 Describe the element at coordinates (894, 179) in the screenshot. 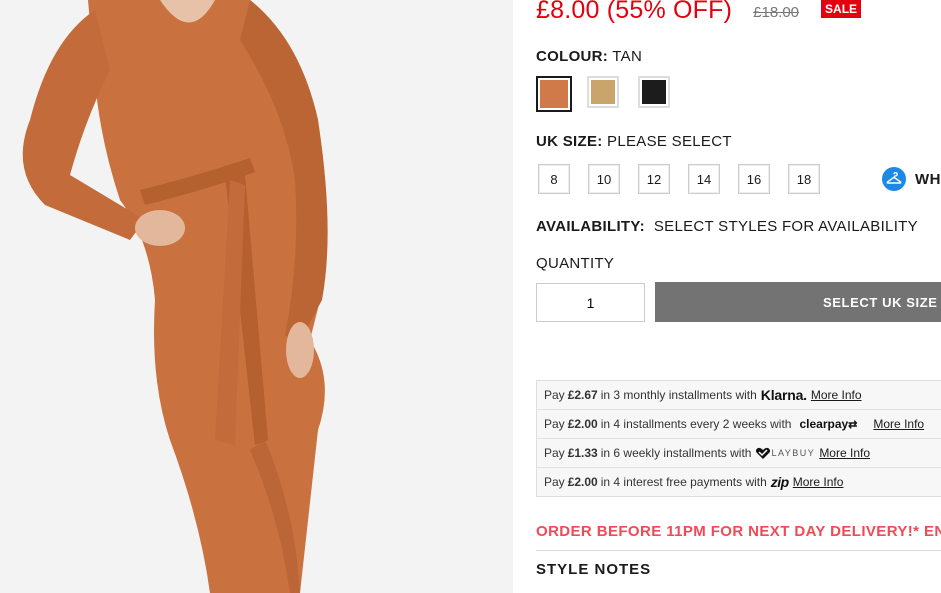

I see `hanger-icon` at that location.